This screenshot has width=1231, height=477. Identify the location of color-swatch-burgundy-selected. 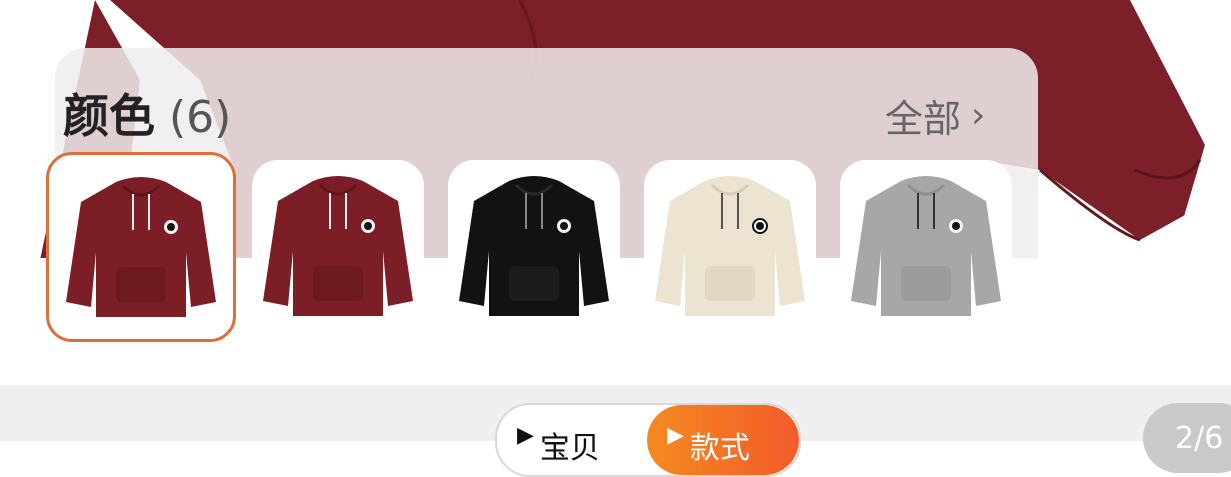
(141, 247).